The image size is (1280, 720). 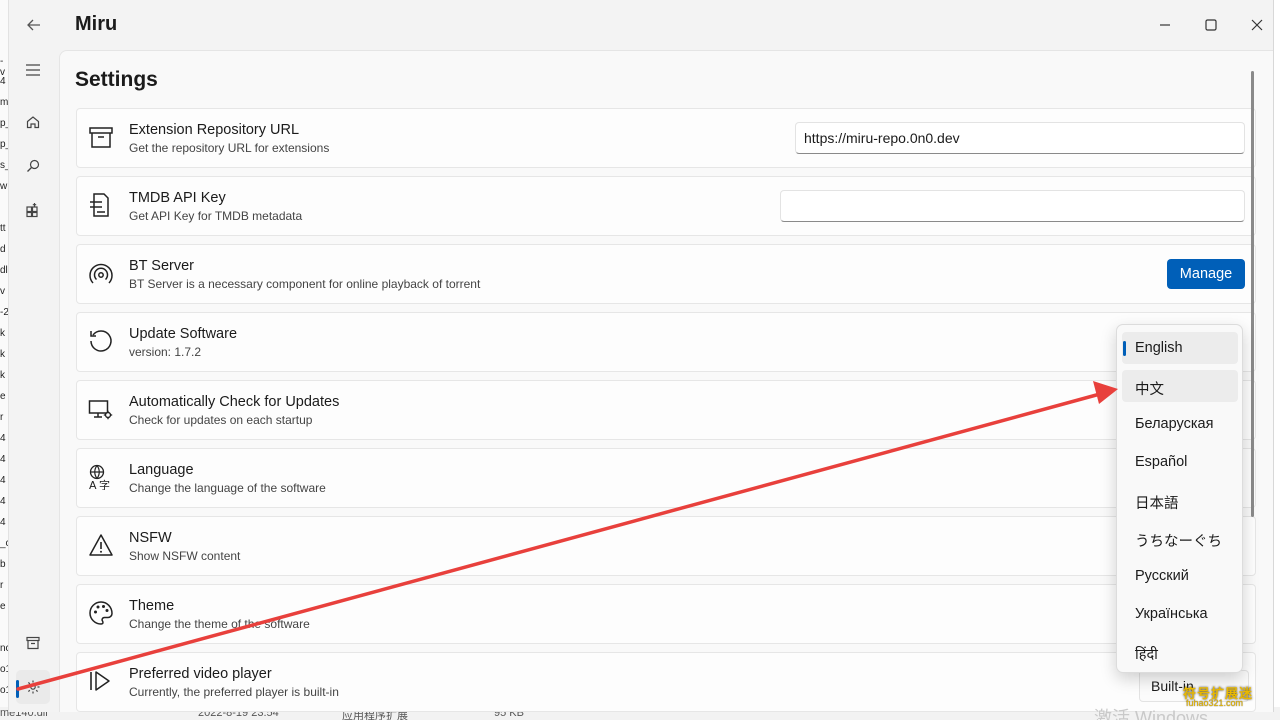 I want to click on nav-settings, so click(x=33, y=687).